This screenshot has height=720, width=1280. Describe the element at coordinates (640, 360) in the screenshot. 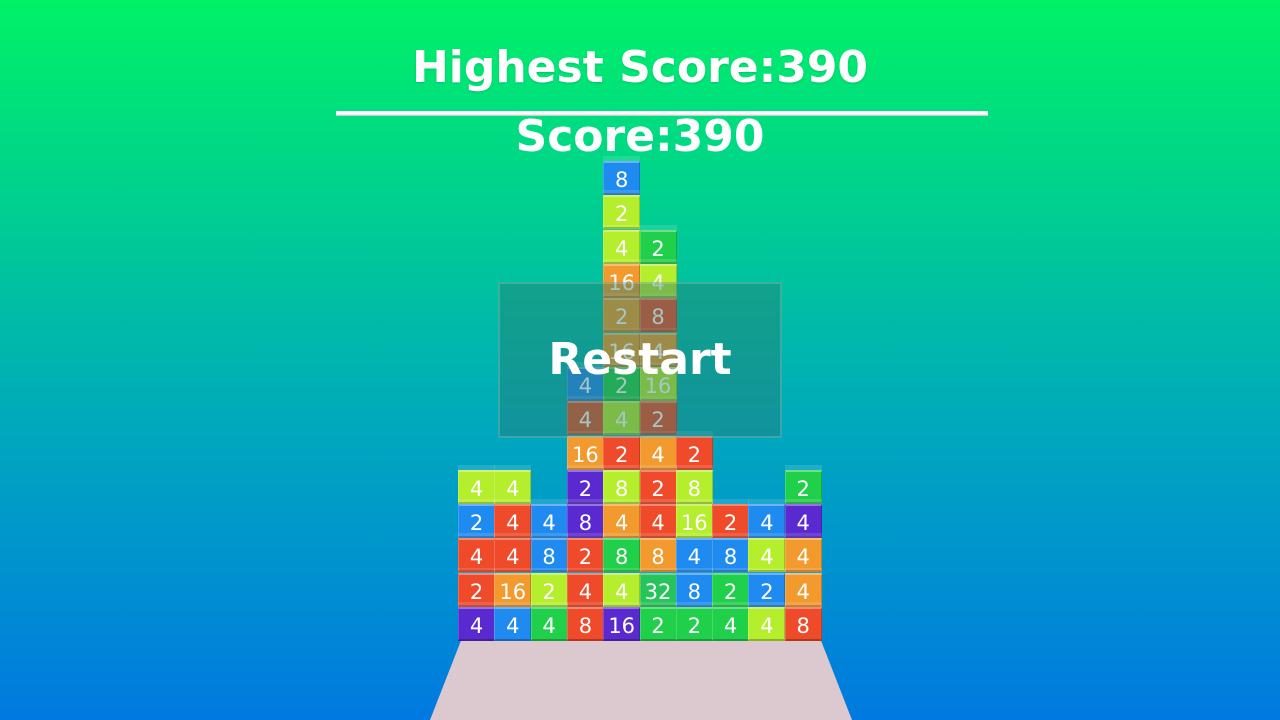

I see `restart-button: Restart` at that location.